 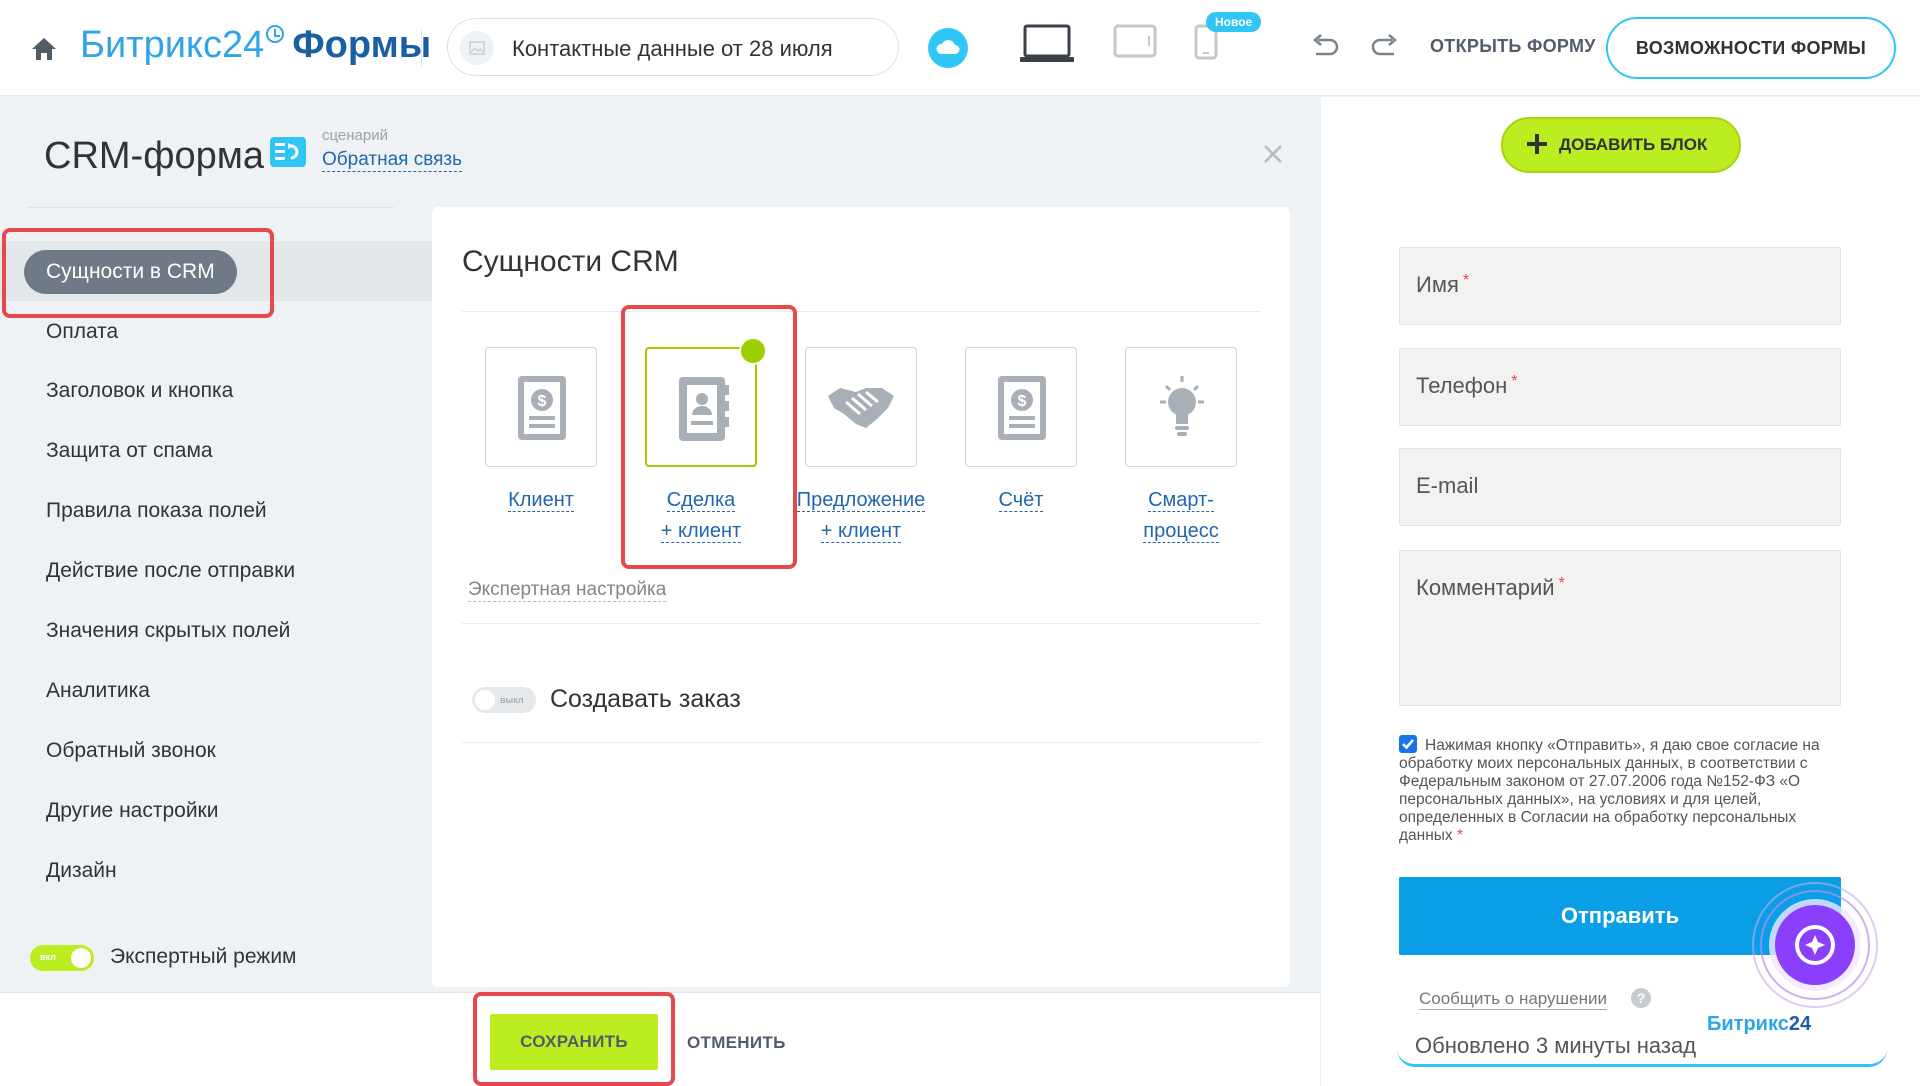 I want to click on nav-item-header-button: Заголовок и кнопка, so click(x=139, y=391).